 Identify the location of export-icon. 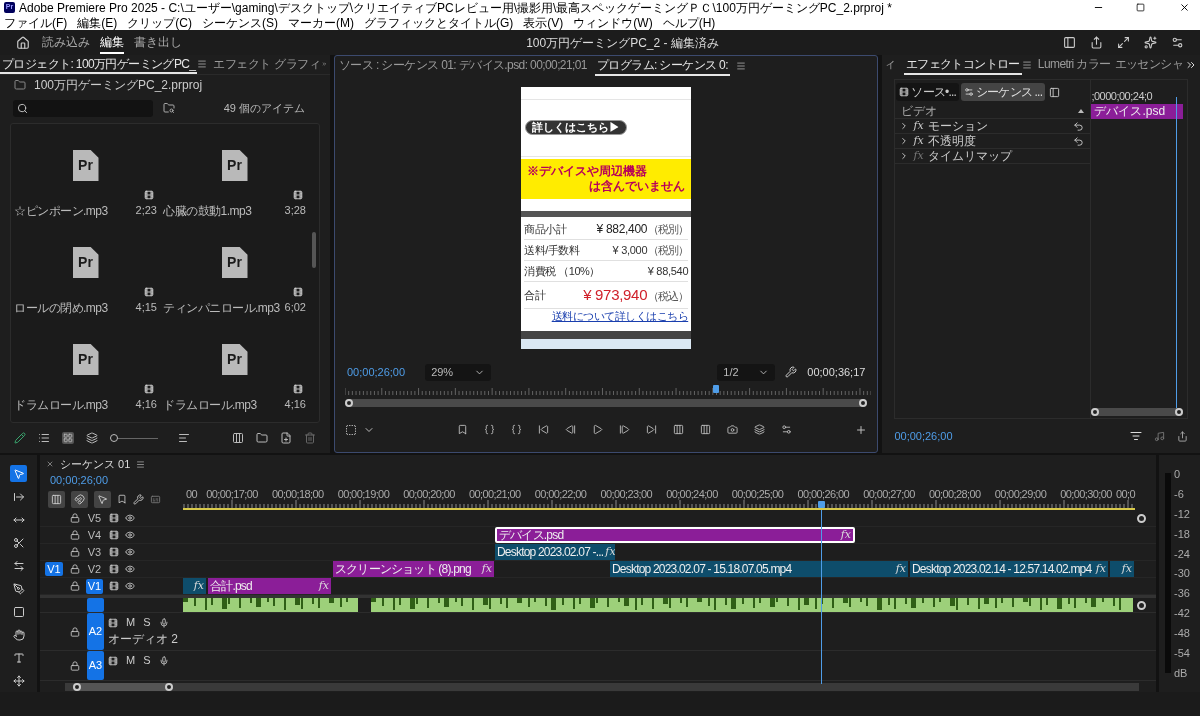
(1182, 436).